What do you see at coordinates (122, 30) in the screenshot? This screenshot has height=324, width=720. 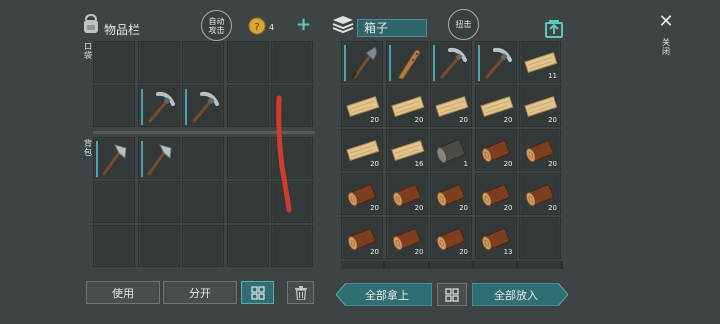 I see `inventory-title: 物品栏` at bounding box center [122, 30].